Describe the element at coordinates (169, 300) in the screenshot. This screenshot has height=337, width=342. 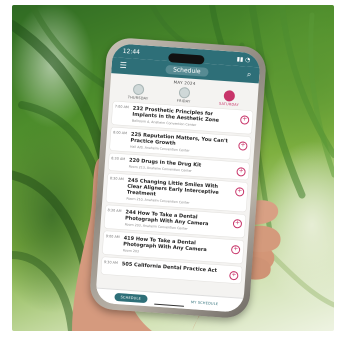
I see `bottom-nav: SCHEDULE MY SCHEDULE` at that location.